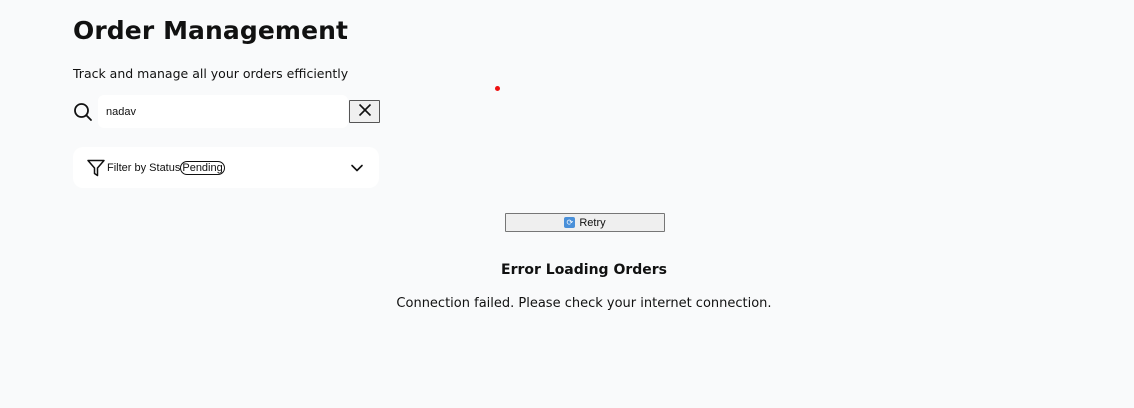  Describe the element at coordinates (96, 168) in the screenshot. I see `filter-icon` at that location.